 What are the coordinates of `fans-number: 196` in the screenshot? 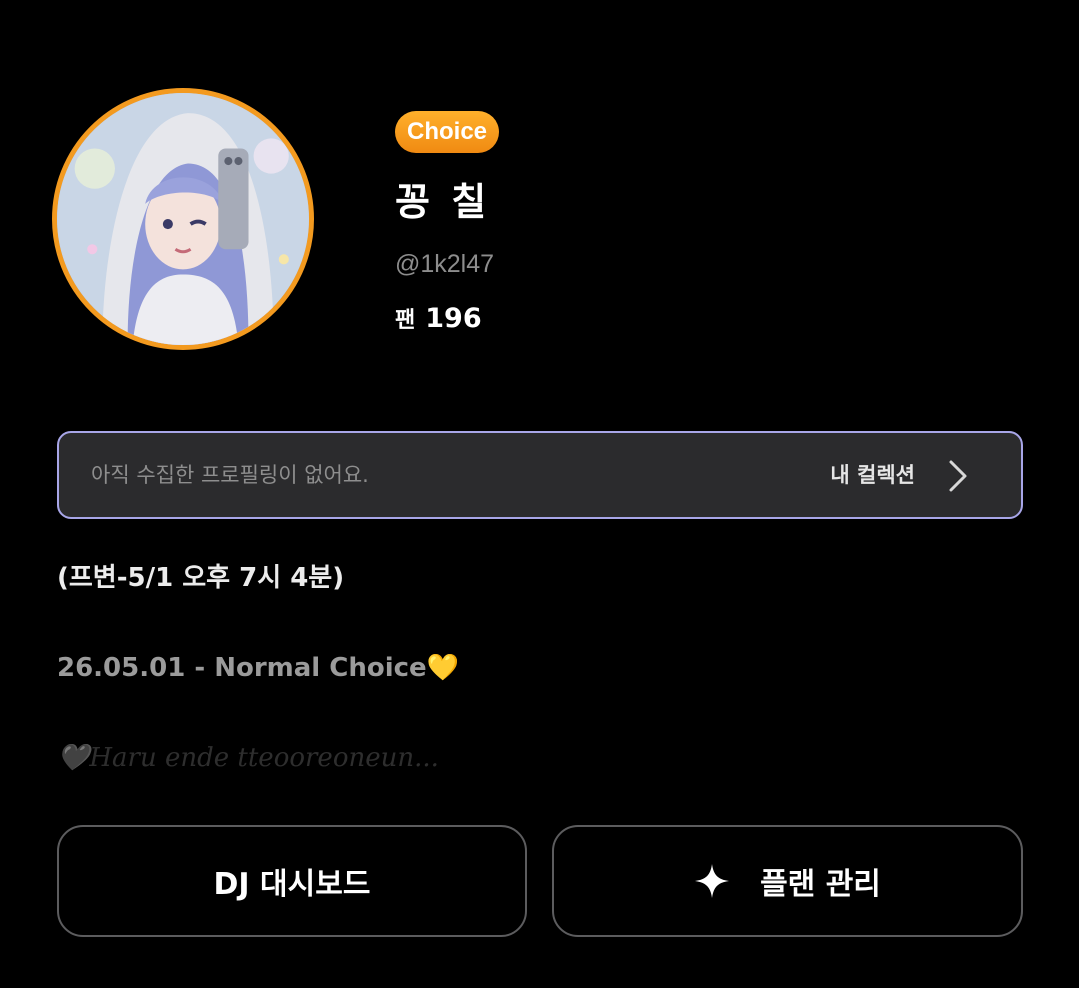 It's located at (453, 318).